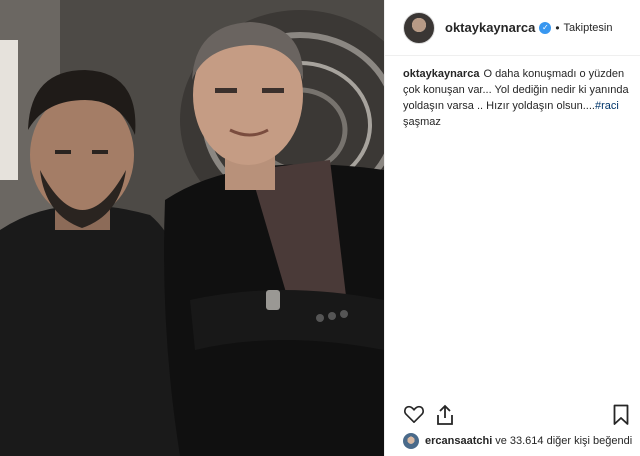 The image size is (640, 456). I want to click on liker-avatar, so click(411, 441).